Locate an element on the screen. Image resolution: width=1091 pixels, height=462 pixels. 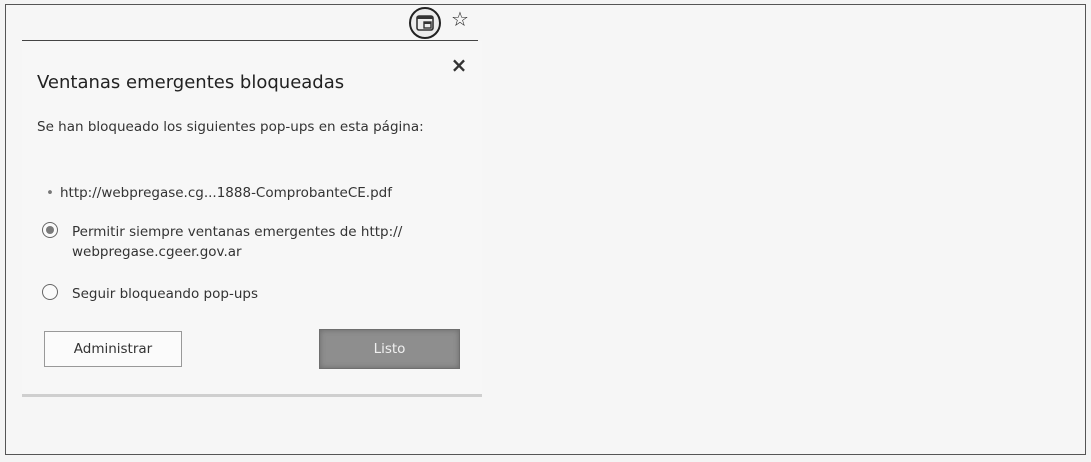
radio-option-block: Seguir bloqueando pop-ups is located at coordinates (237, 294).